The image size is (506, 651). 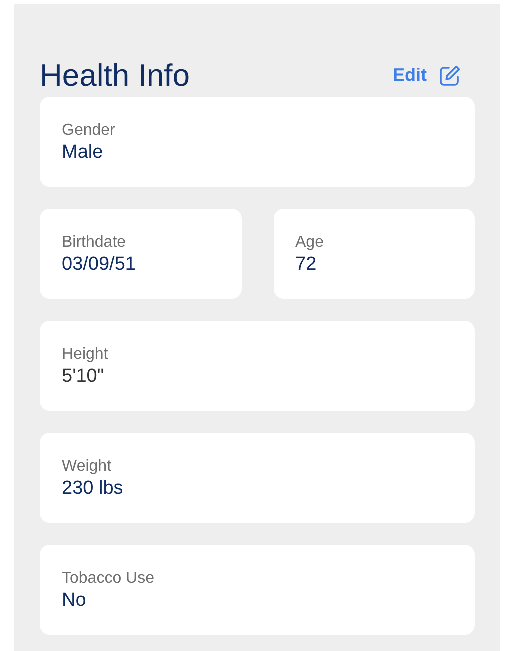 I want to click on field-label: Tobacco Use, so click(x=108, y=579).